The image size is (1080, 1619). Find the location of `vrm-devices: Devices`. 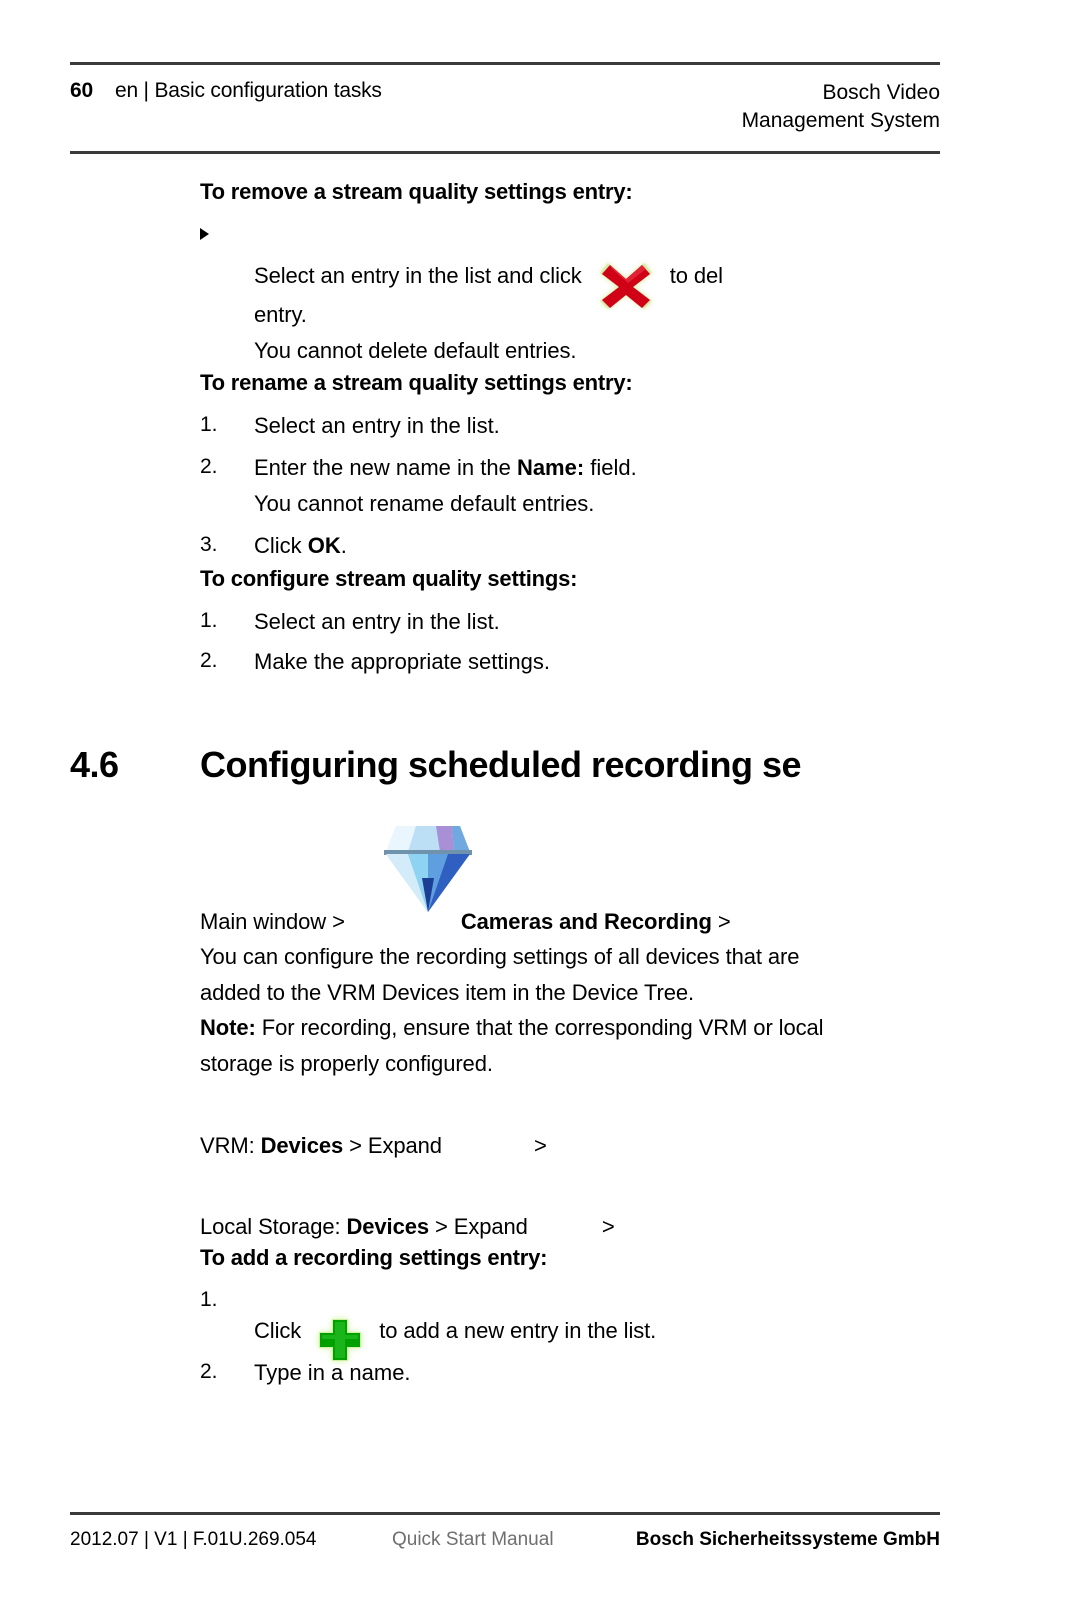

vrm-devices: Devices is located at coordinates (302, 1145).